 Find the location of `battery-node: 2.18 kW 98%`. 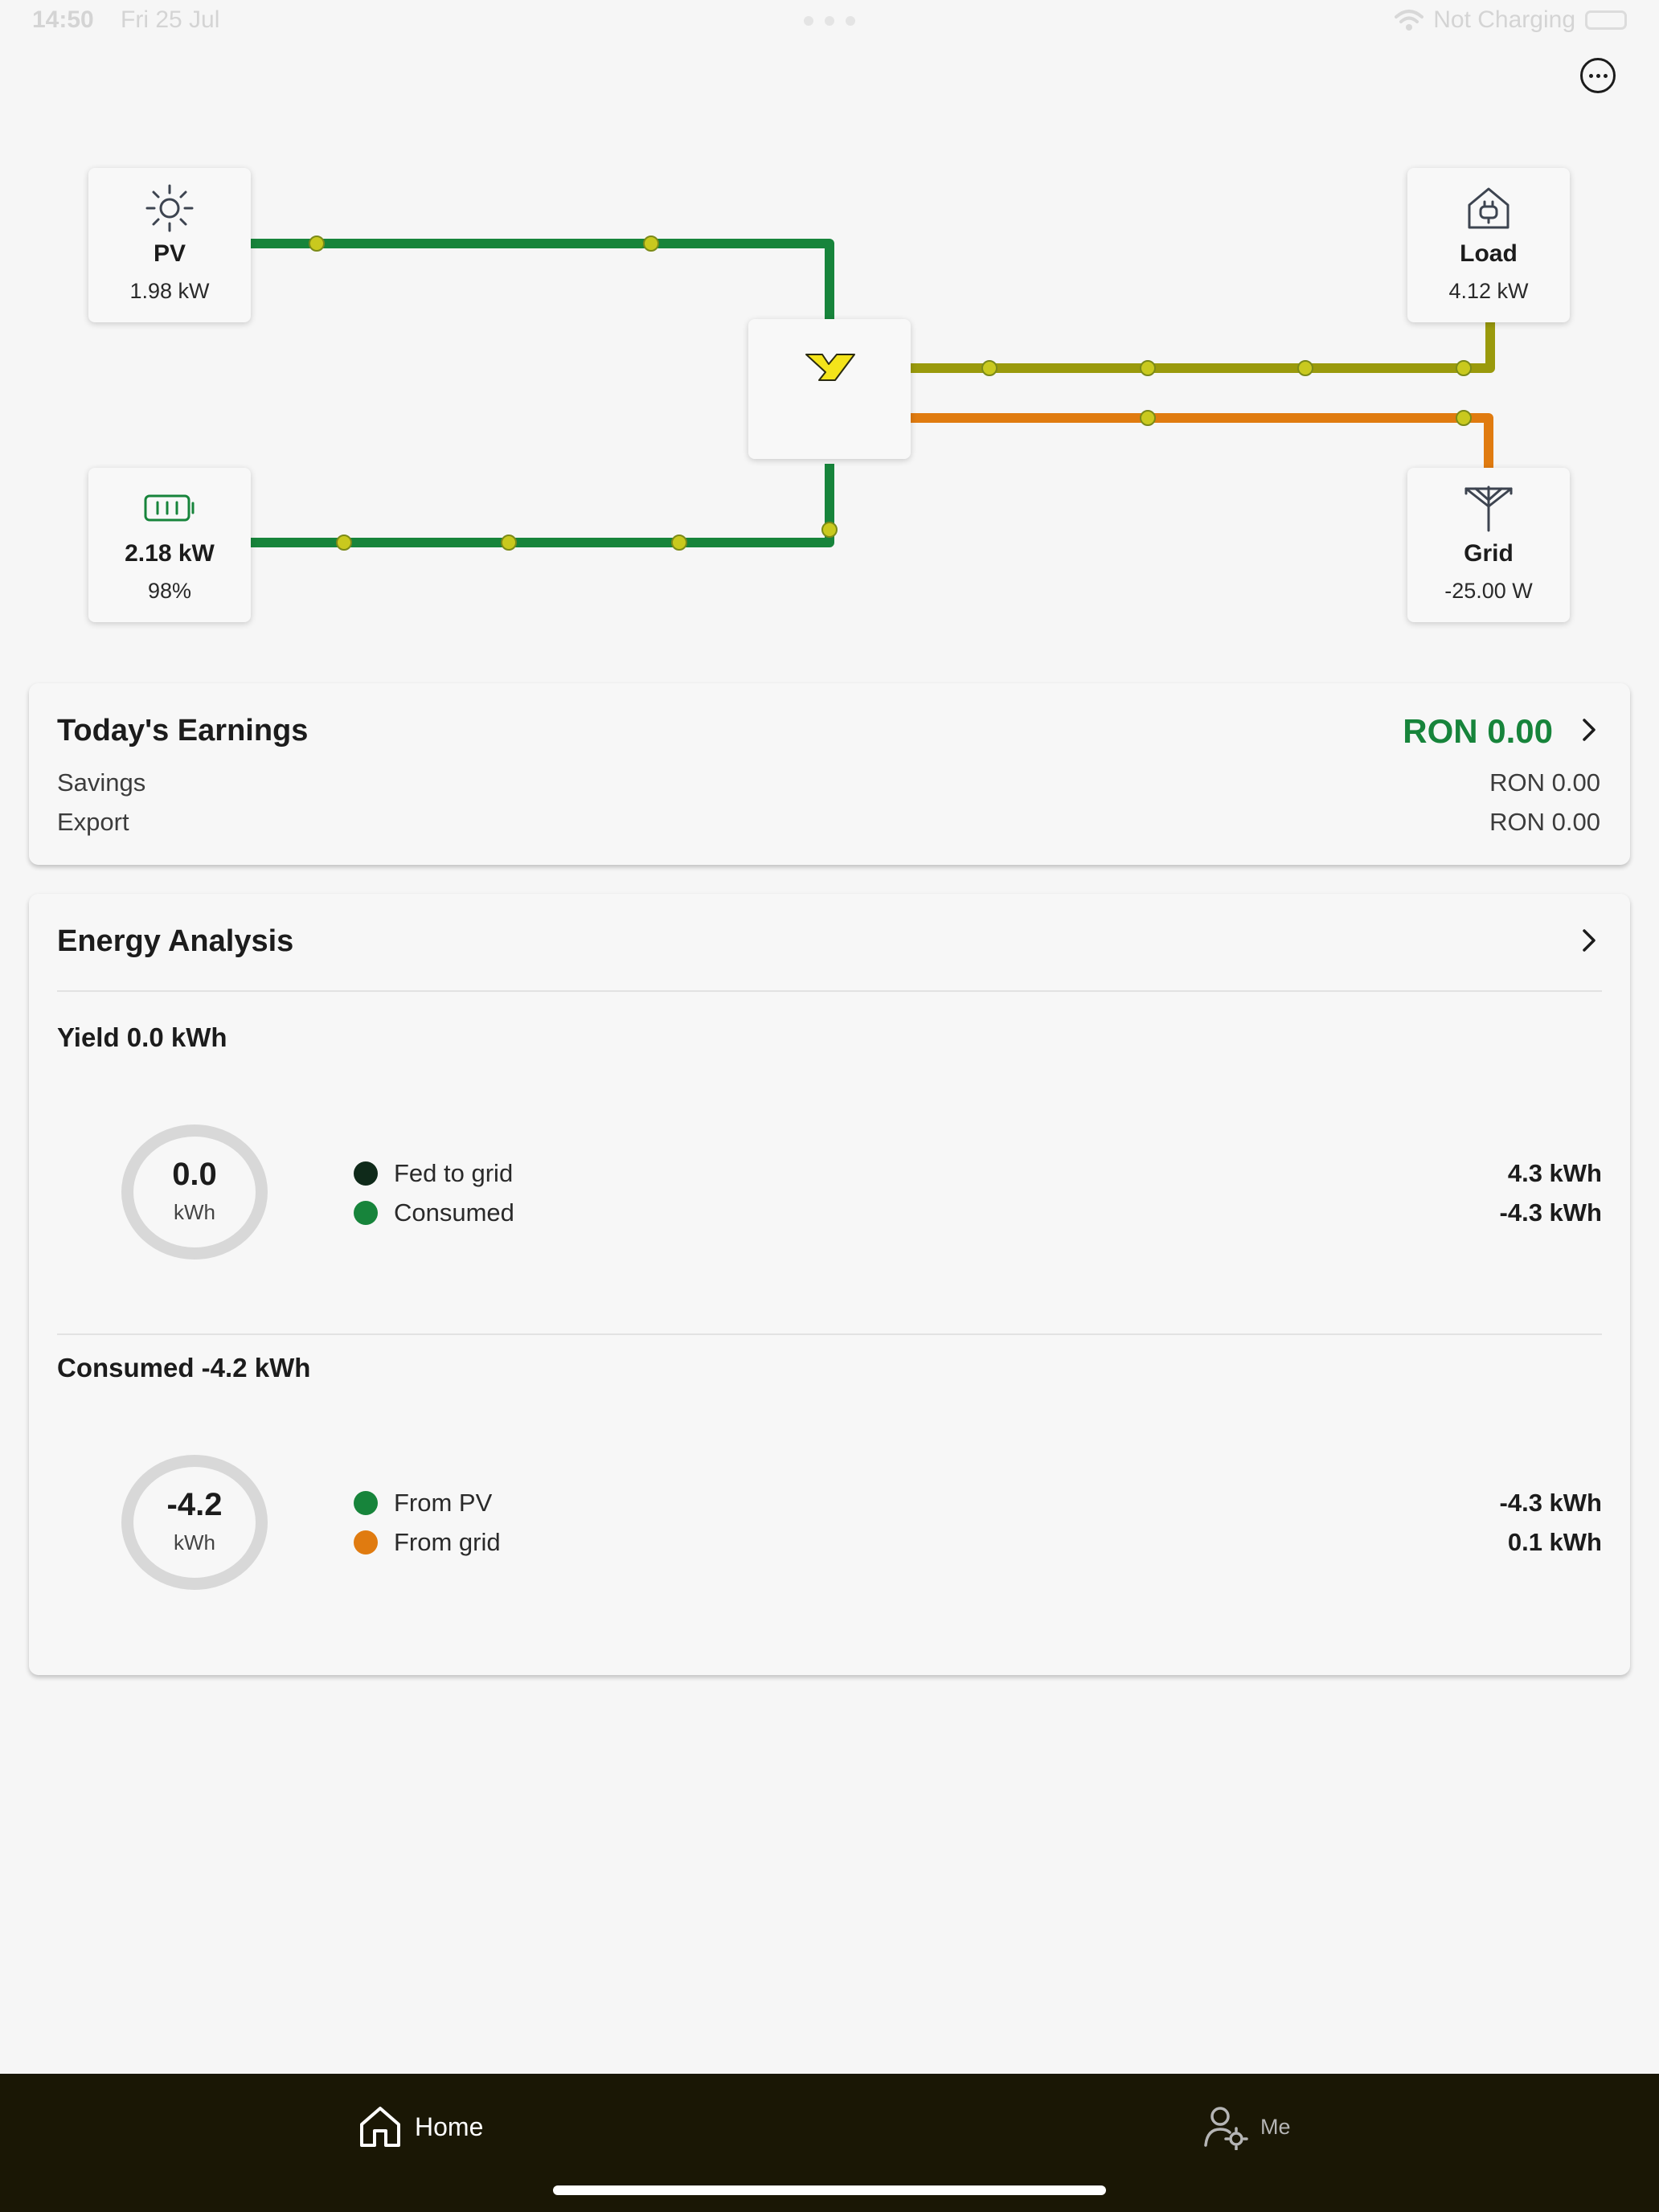

battery-node: 2.18 kW 98% is located at coordinates (169, 545).